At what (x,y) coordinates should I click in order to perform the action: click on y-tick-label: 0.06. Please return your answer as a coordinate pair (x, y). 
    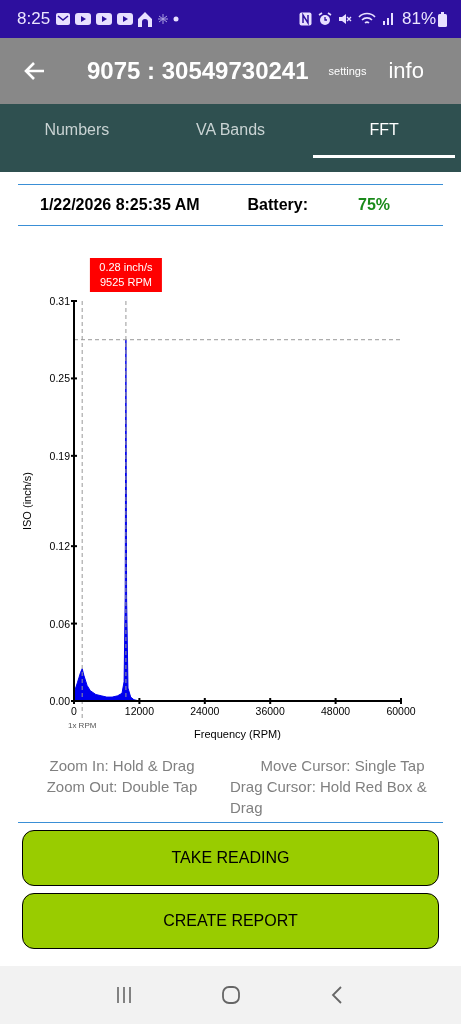
    Looking at the image, I should click on (59, 623).